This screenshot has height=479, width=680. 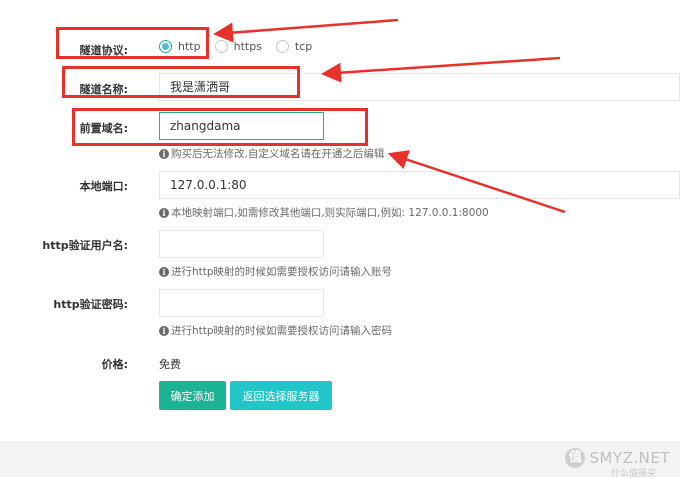 I want to click on watermark-text: SMYZ.NET, so click(x=629, y=458).